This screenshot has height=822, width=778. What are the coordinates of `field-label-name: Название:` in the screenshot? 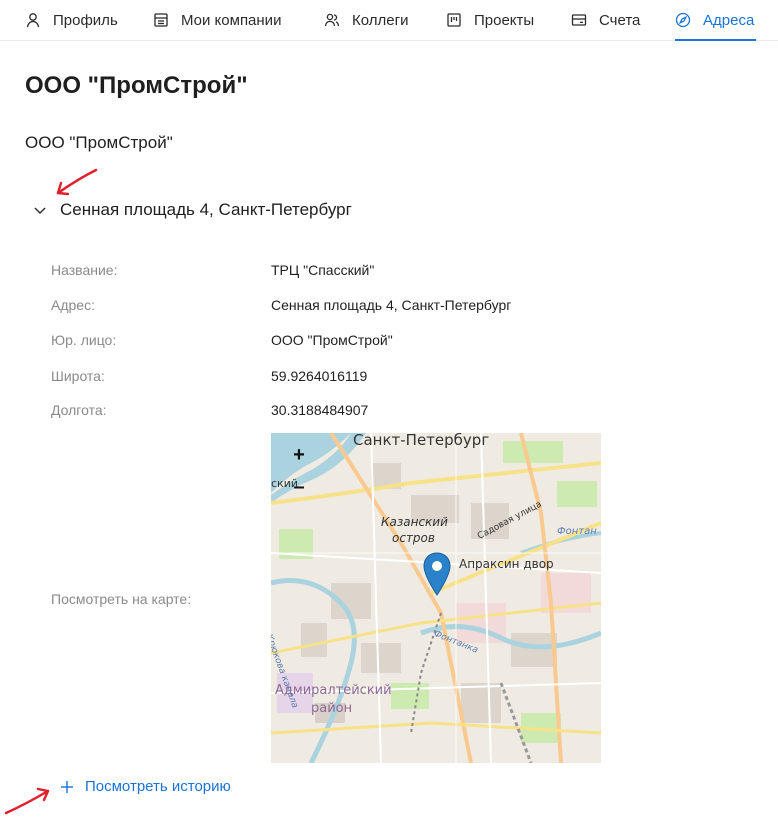 It's located at (84, 270).